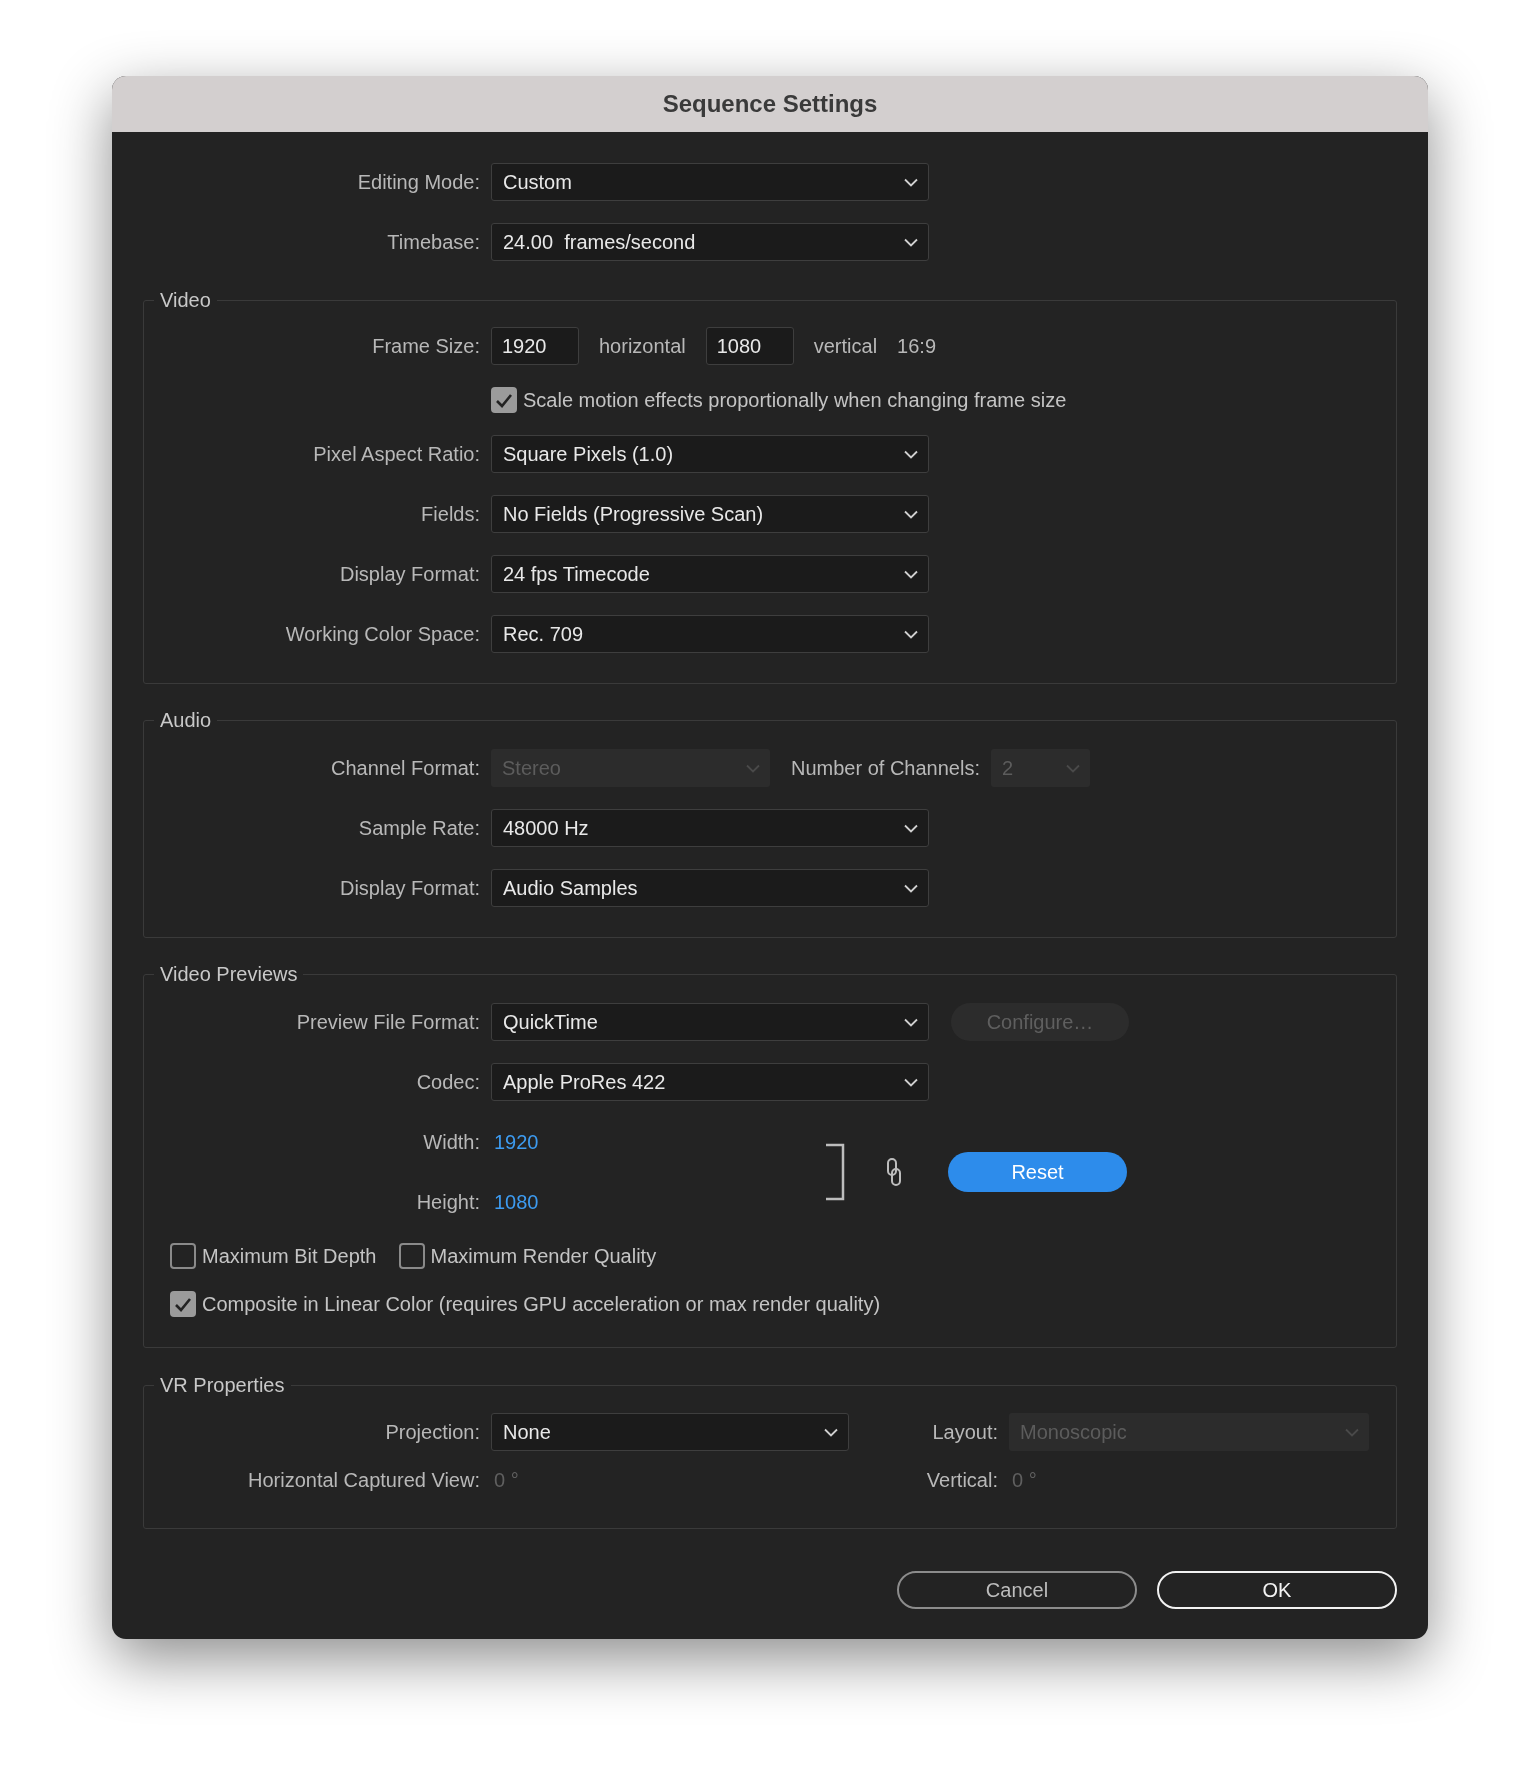 This screenshot has width=1540, height=1788. Describe the element at coordinates (222, 1385) in the screenshot. I see `section-title: VR Properties` at that location.